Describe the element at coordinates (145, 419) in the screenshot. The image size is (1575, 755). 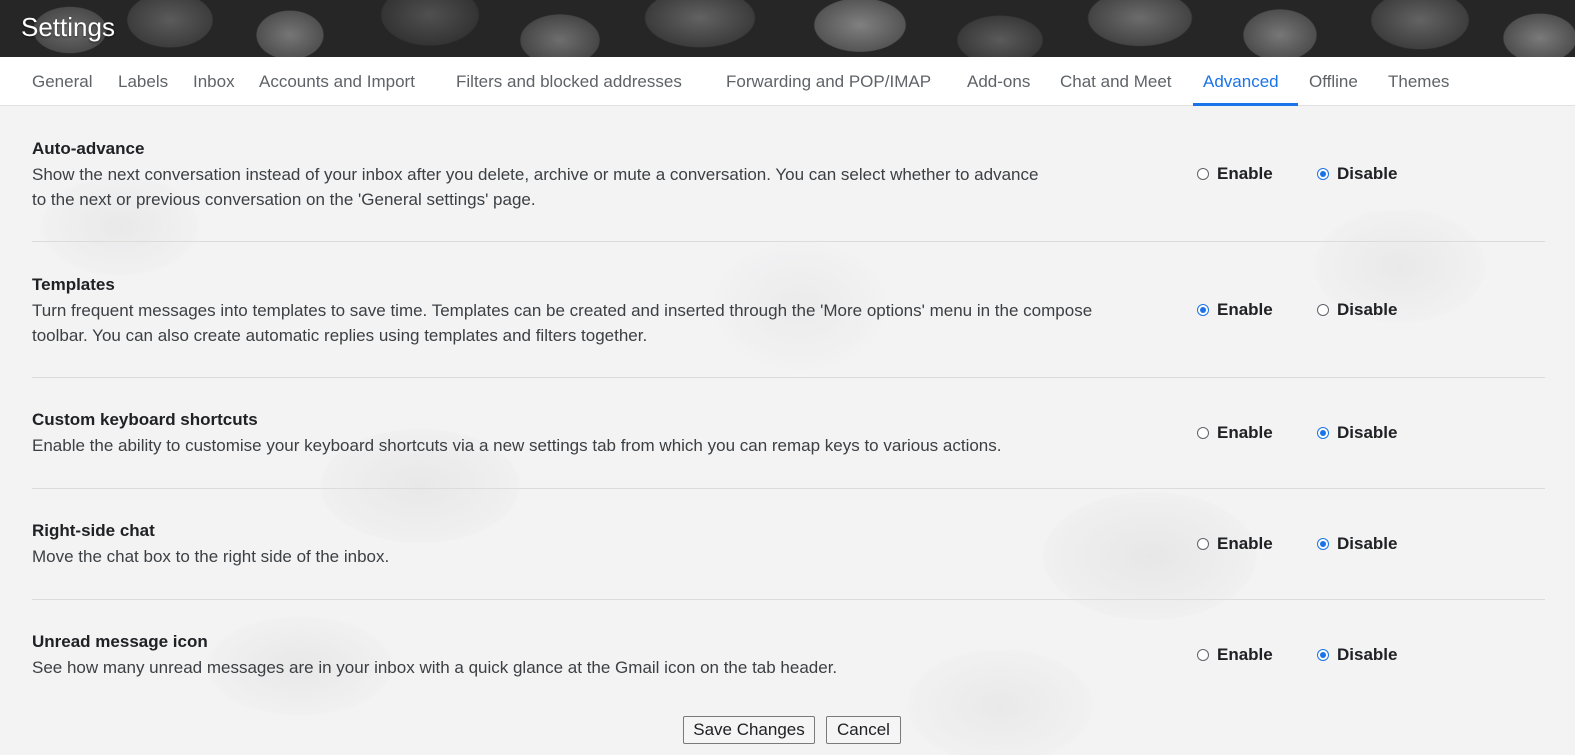
I see `setting-title: Custom keyboard shortcuts` at that location.